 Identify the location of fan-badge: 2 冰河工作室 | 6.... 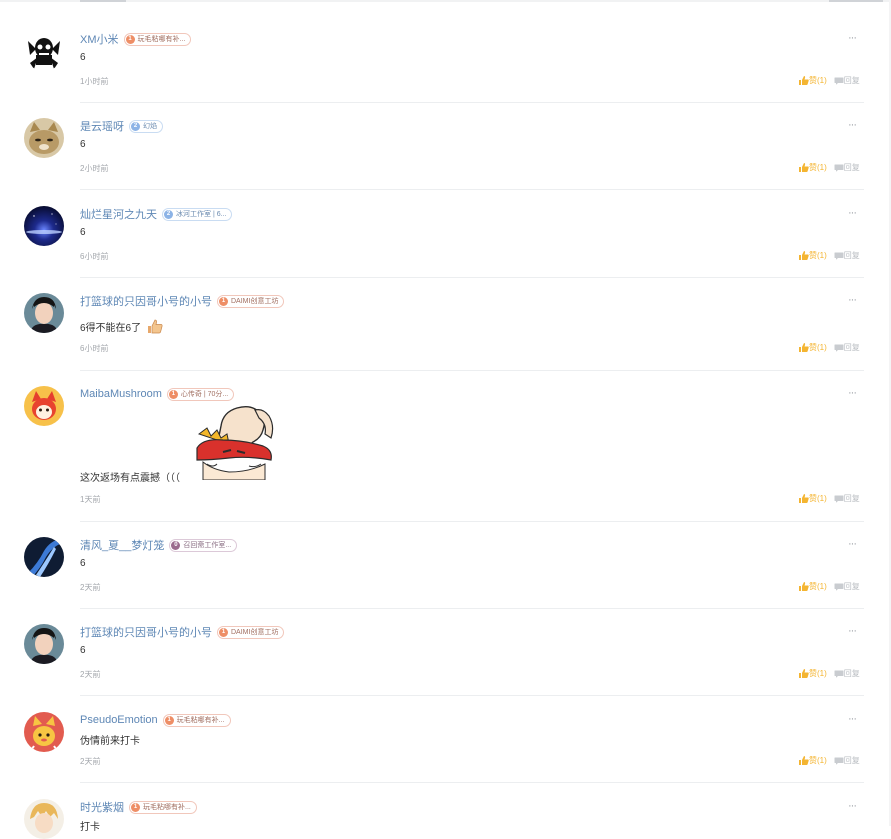
(197, 214).